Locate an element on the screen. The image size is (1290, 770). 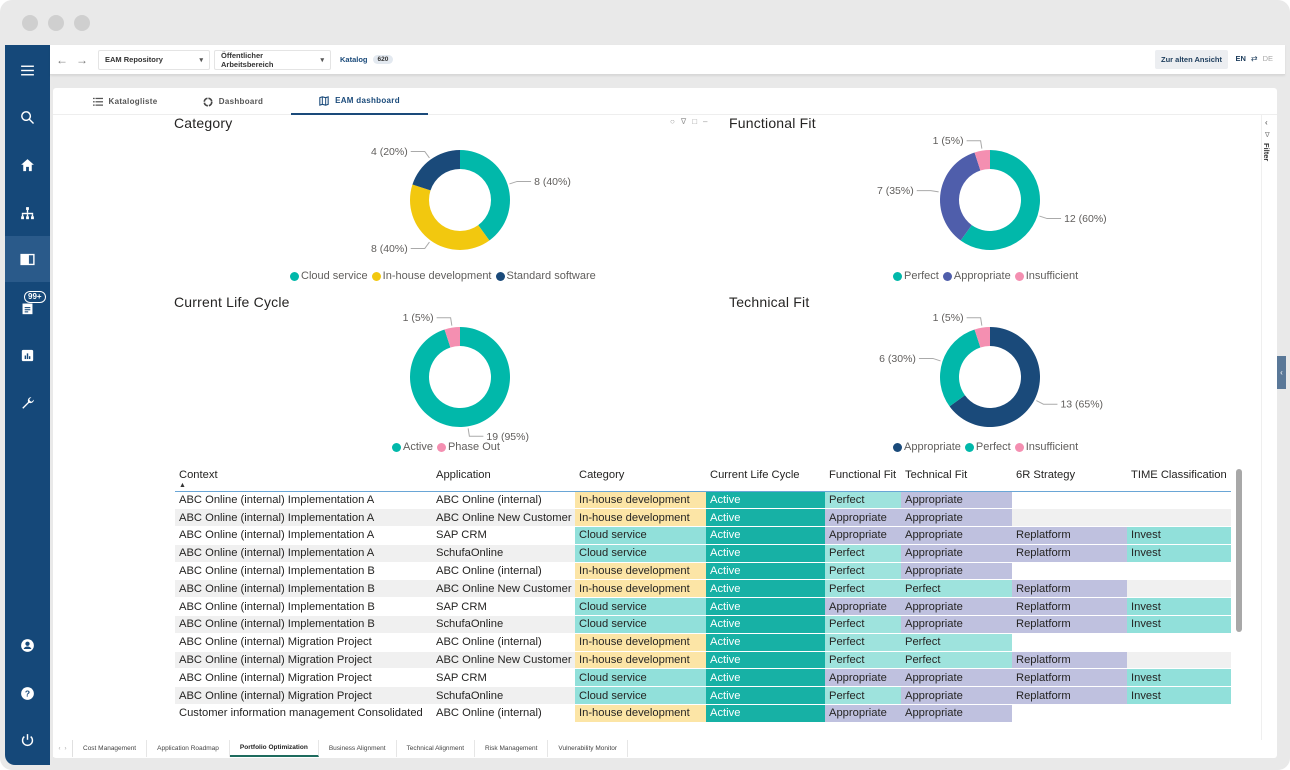
column-header-6r-strategy: 6R Strategy is located at coordinates (1069, 479).